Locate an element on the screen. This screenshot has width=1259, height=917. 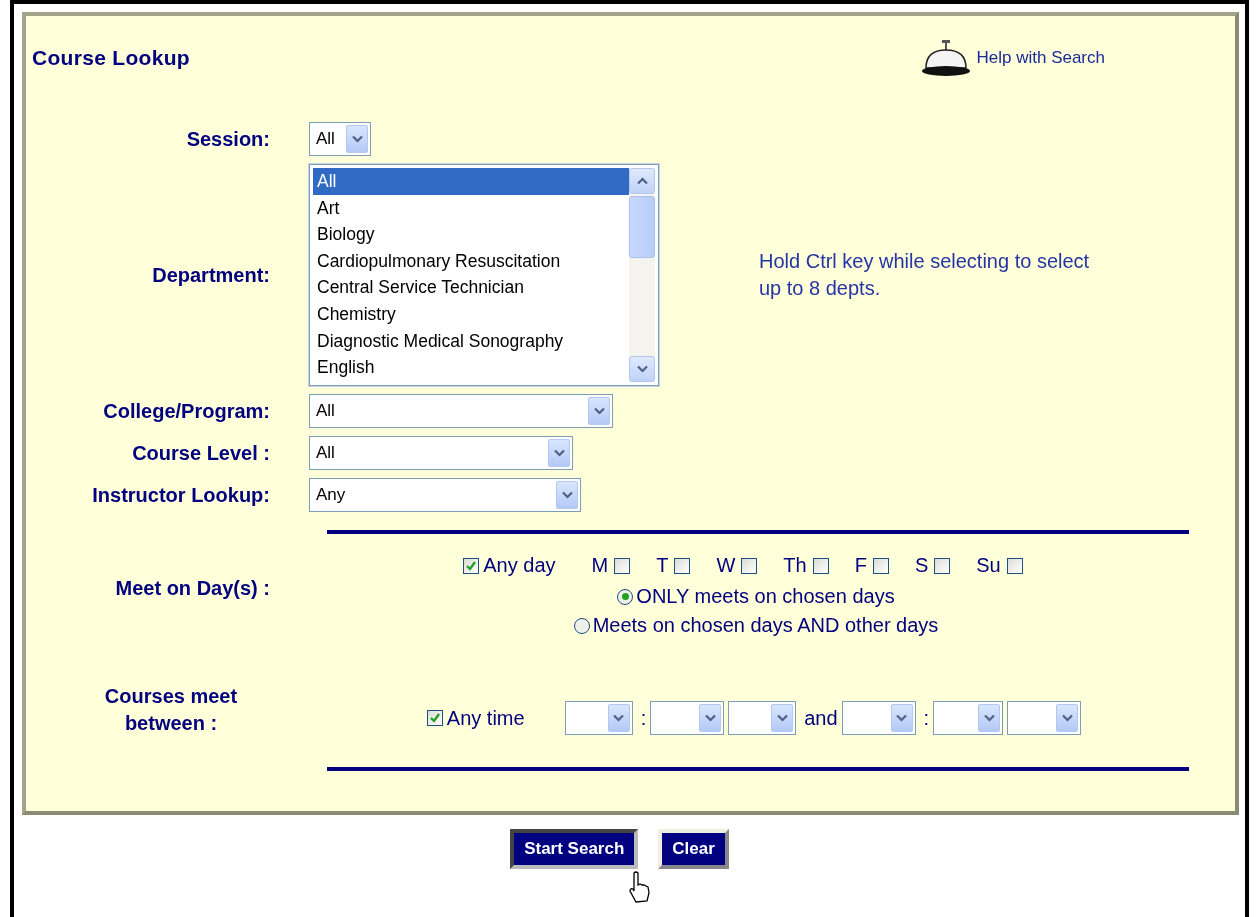
scroll-up-icon is located at coordinates (642, 181).